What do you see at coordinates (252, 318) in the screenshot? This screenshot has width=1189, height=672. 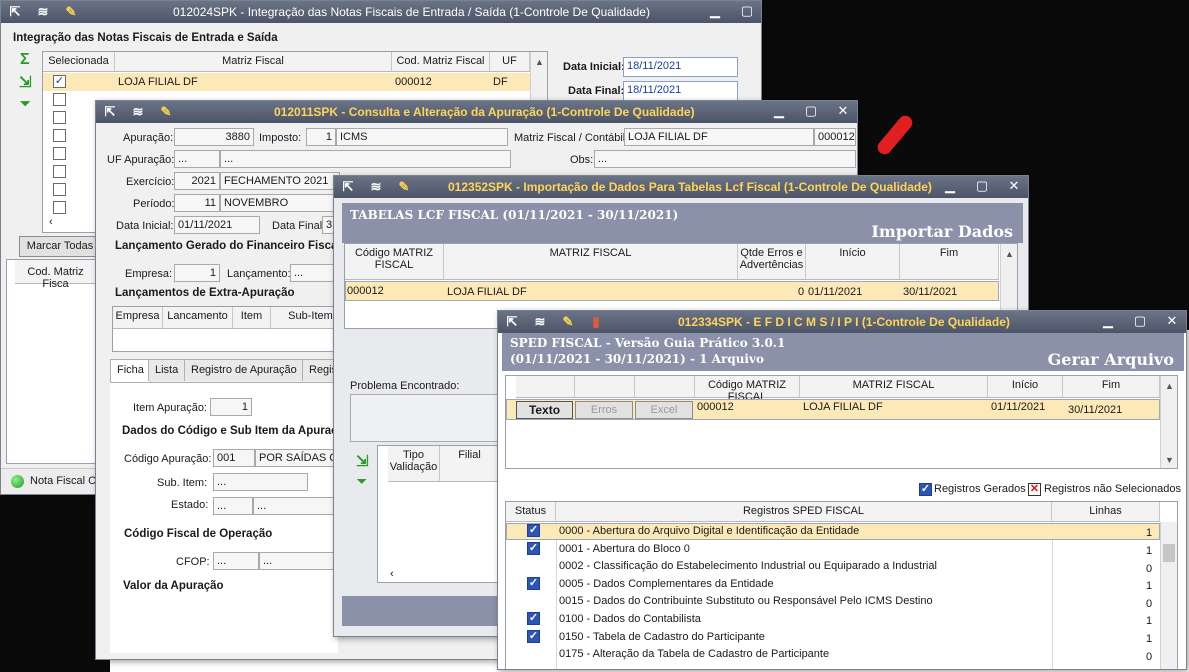 I see `col-item: Item` at bounding box center [252, 318].